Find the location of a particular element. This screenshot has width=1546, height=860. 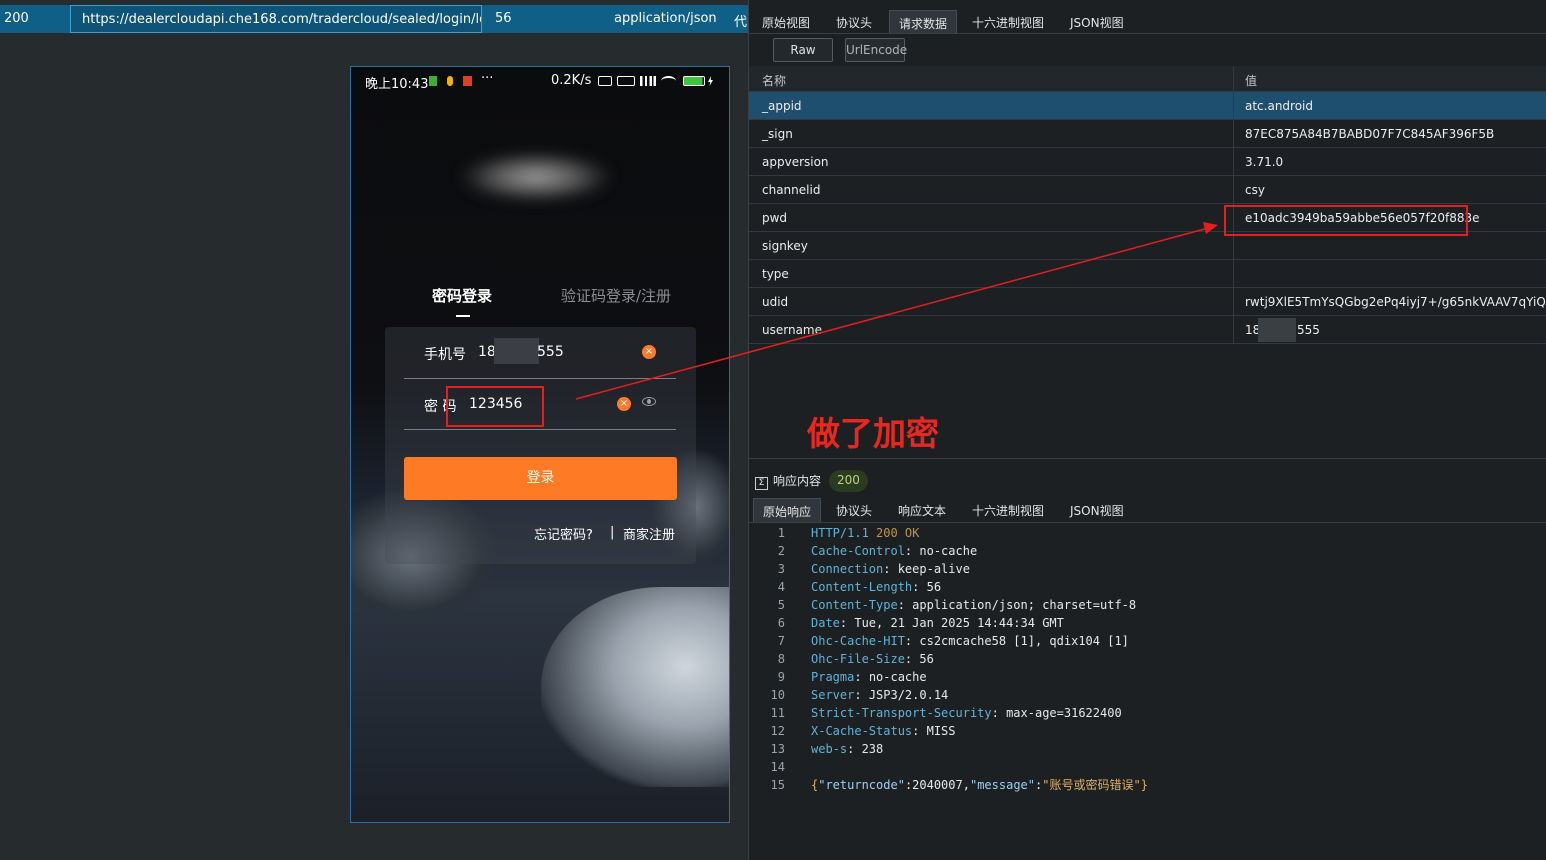

password-field-underline is located at coordinates (540, 429).